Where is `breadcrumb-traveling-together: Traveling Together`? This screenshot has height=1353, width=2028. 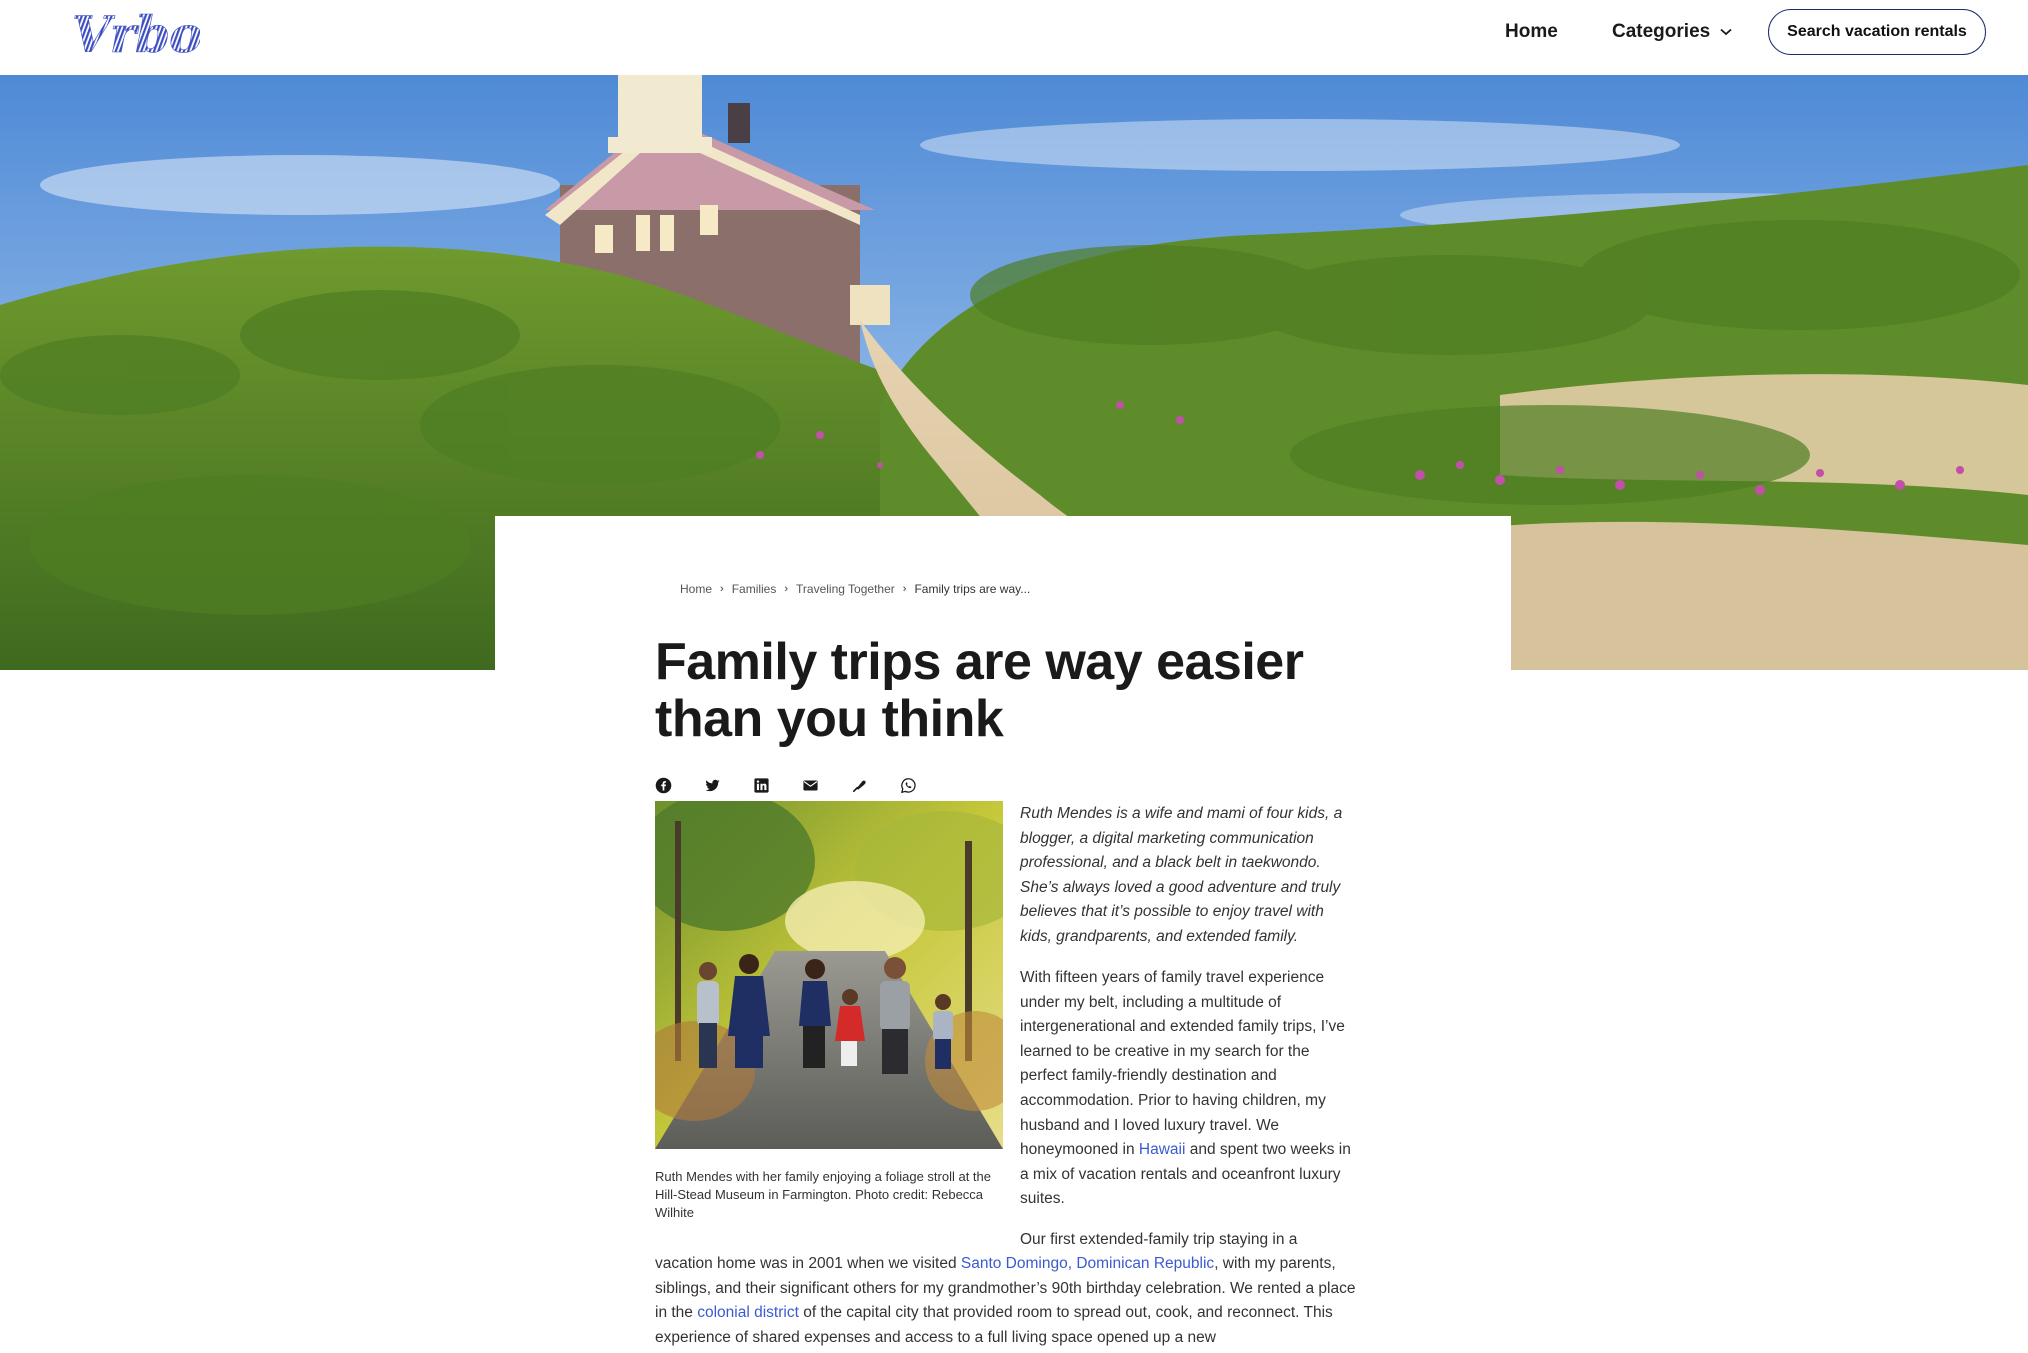 breadcrumb-traveling-together: Traveling Together is located at coordinates (845, 589).